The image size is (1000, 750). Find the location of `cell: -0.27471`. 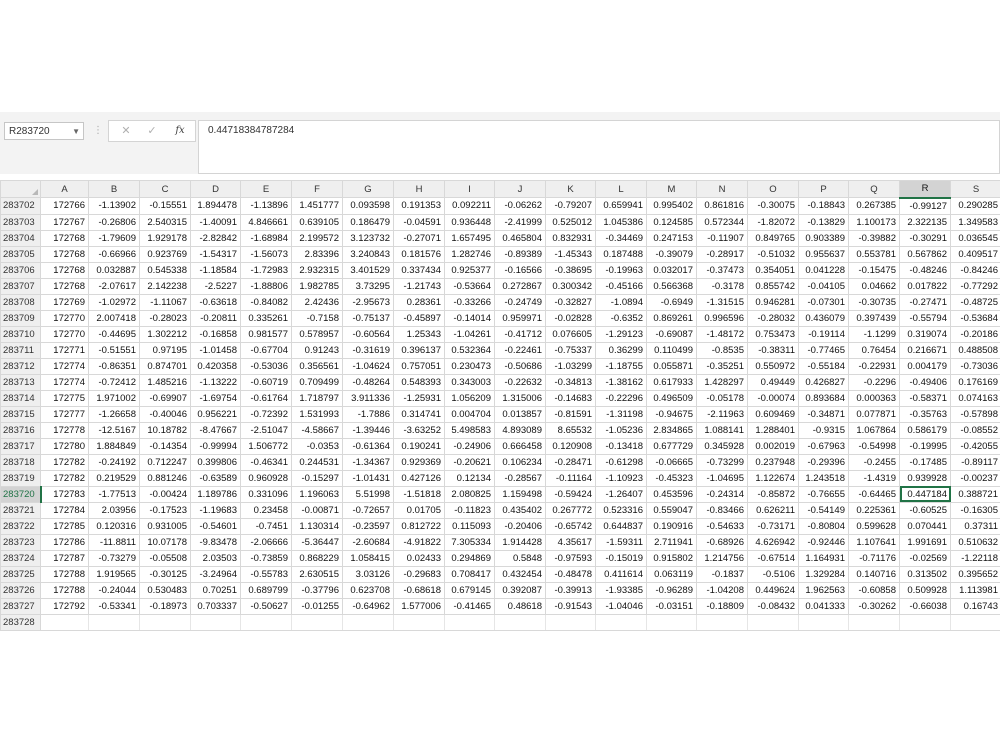

cell: -0.27471 is located at coordinates (925, 302).